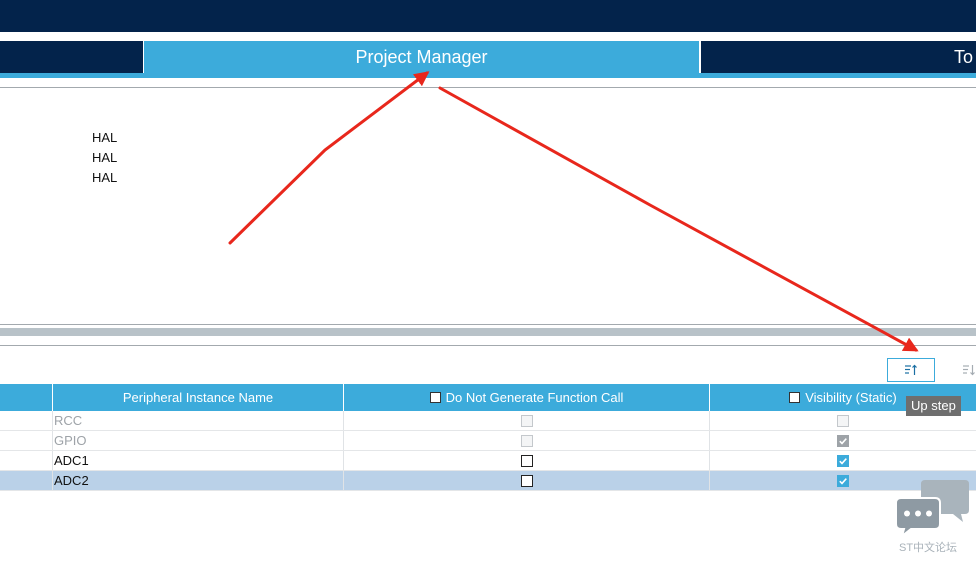  I want to click on main-tabbar: Project Manager To, so click(488, 57).